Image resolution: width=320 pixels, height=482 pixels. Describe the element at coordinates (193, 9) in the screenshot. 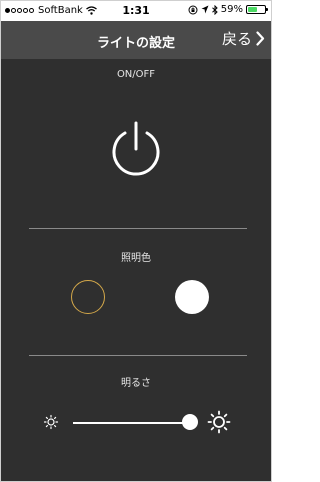

I see `rotation-lock-icon` at that location.